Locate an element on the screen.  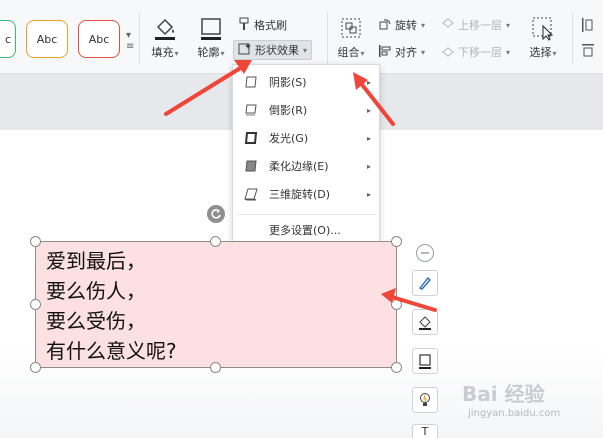
select-cursor-icon is located at coordinates (543, 28).